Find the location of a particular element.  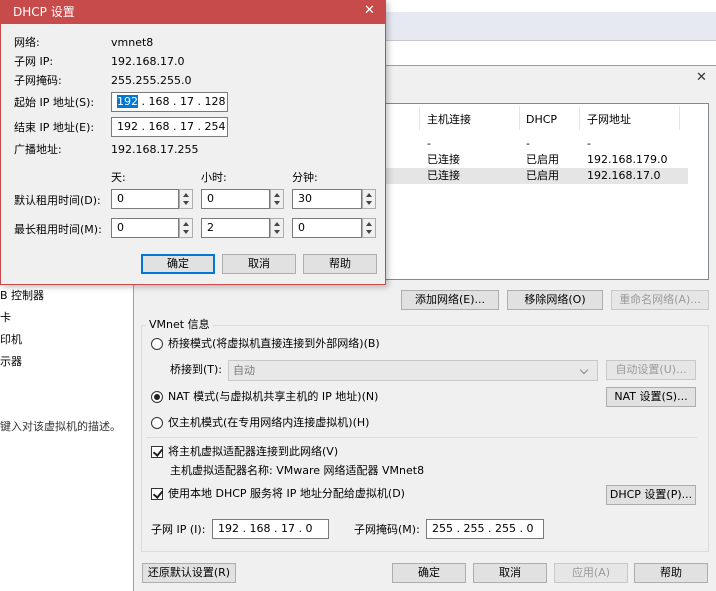

start-ip-text: . 168 . 17 . 128 is located at coordinates (182, 101).